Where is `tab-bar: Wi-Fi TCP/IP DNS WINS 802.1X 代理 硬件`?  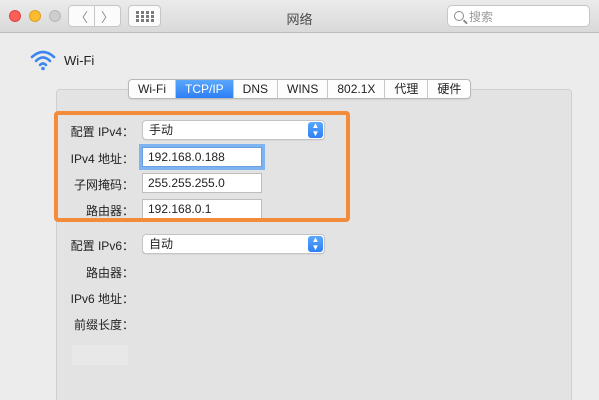
tab-bar: Wi-Fi TCP/IP DNS WINS 802.1X 代理 硬件 is located at coordinates (300, 89).